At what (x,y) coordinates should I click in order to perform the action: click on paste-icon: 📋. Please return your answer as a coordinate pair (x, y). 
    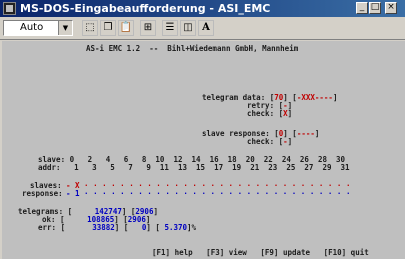
    Looking at the image, I should click on (126, 28).